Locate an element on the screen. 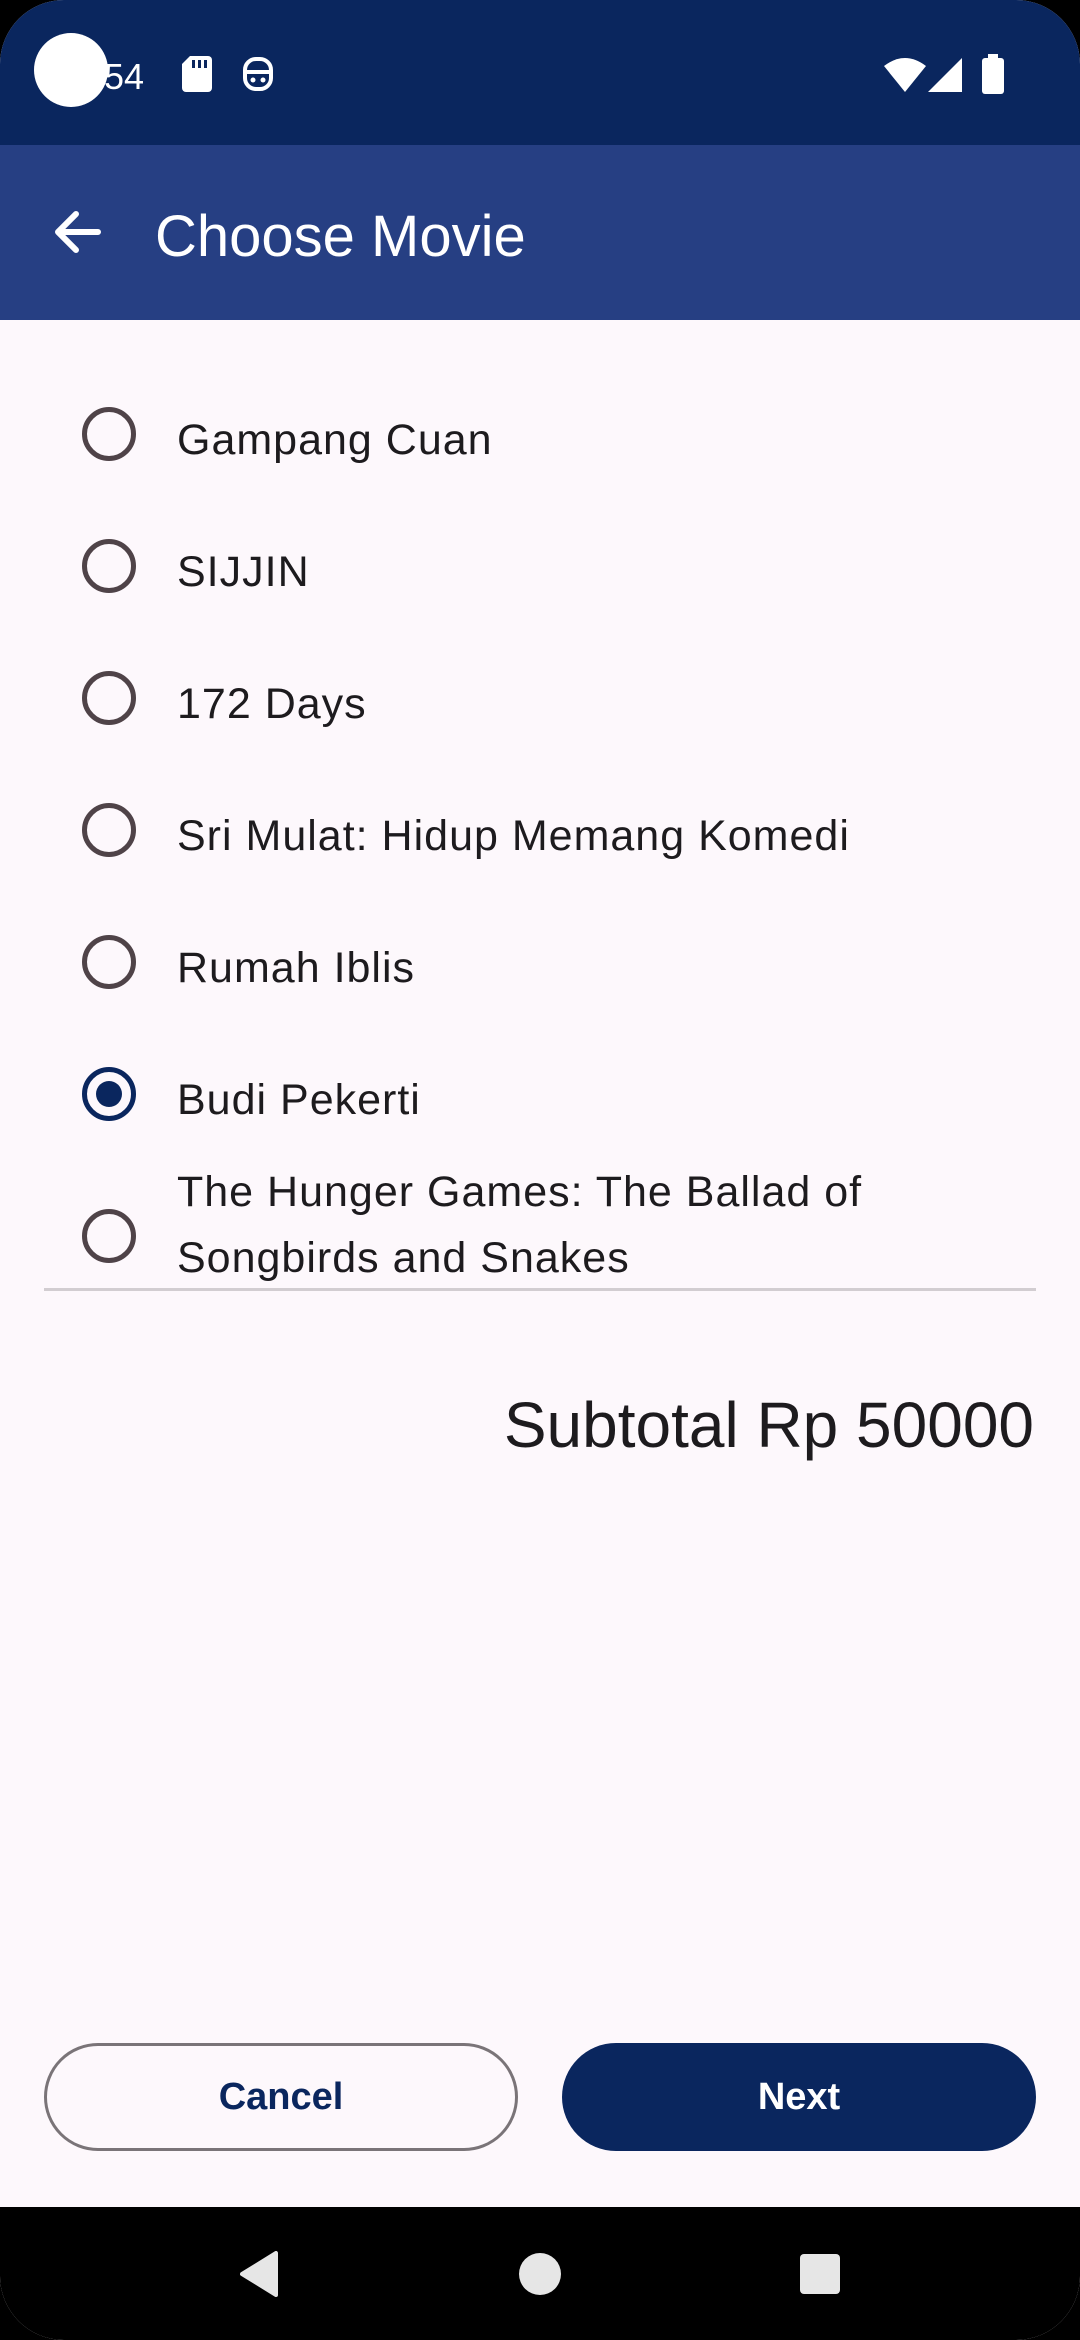 This screenshot has height=2340, width=1080. movie-option: Rumah Iblis is located at coordinates (540, 961).